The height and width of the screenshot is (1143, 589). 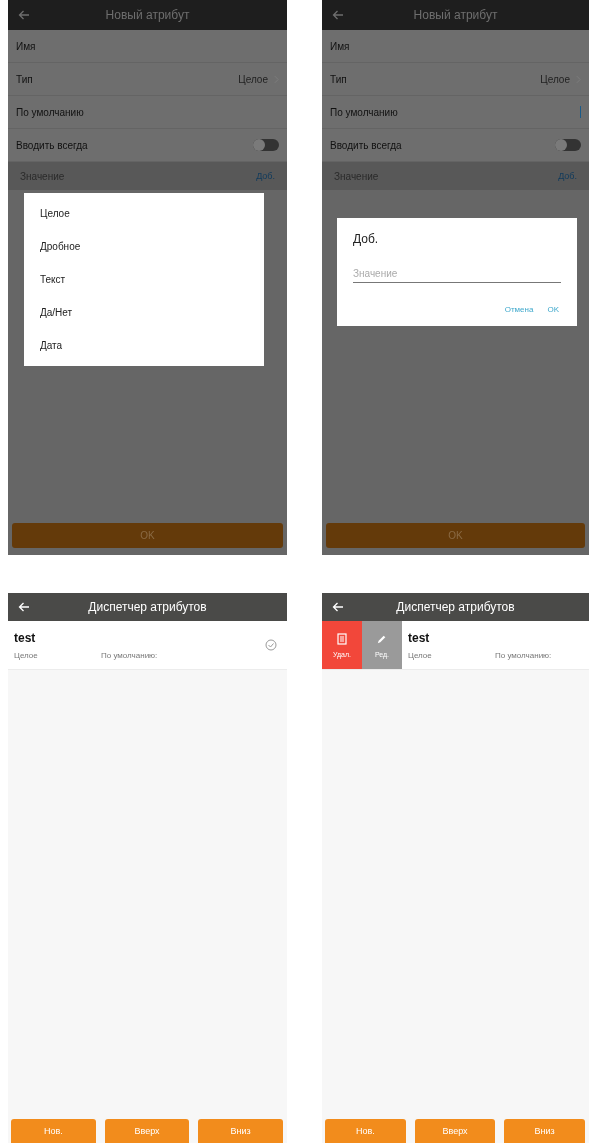 What do you see at coordinates (144, 345) in the screenshot?
I see `menu-item: Дата` at bounding box center [144, 345].